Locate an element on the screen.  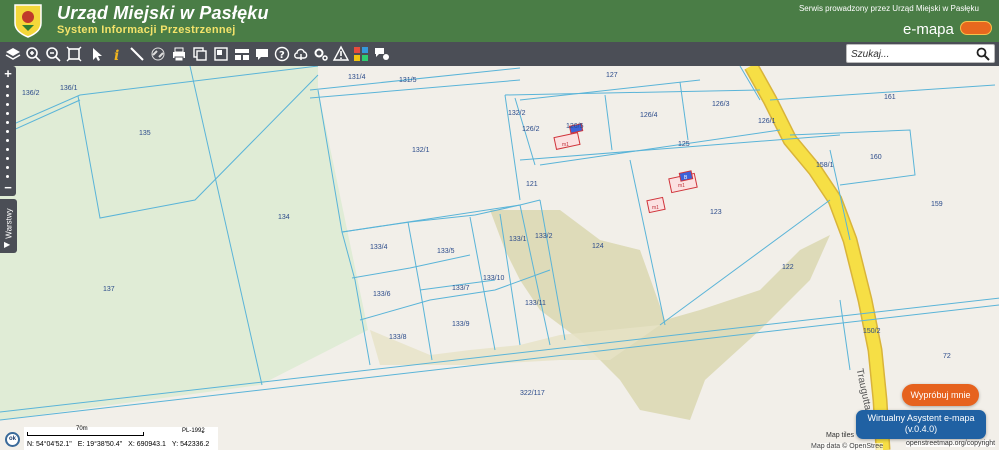
expand-arrow-icon: ▶ is located at coordinates (7, 244).